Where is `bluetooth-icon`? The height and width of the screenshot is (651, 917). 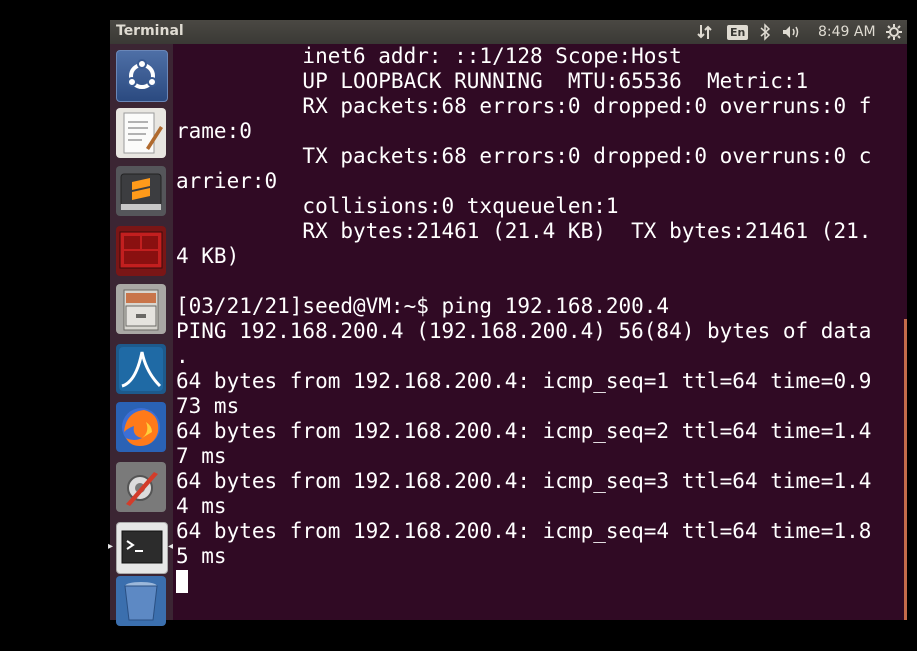
bluetooth-icon is located at coordinates (765, 32).